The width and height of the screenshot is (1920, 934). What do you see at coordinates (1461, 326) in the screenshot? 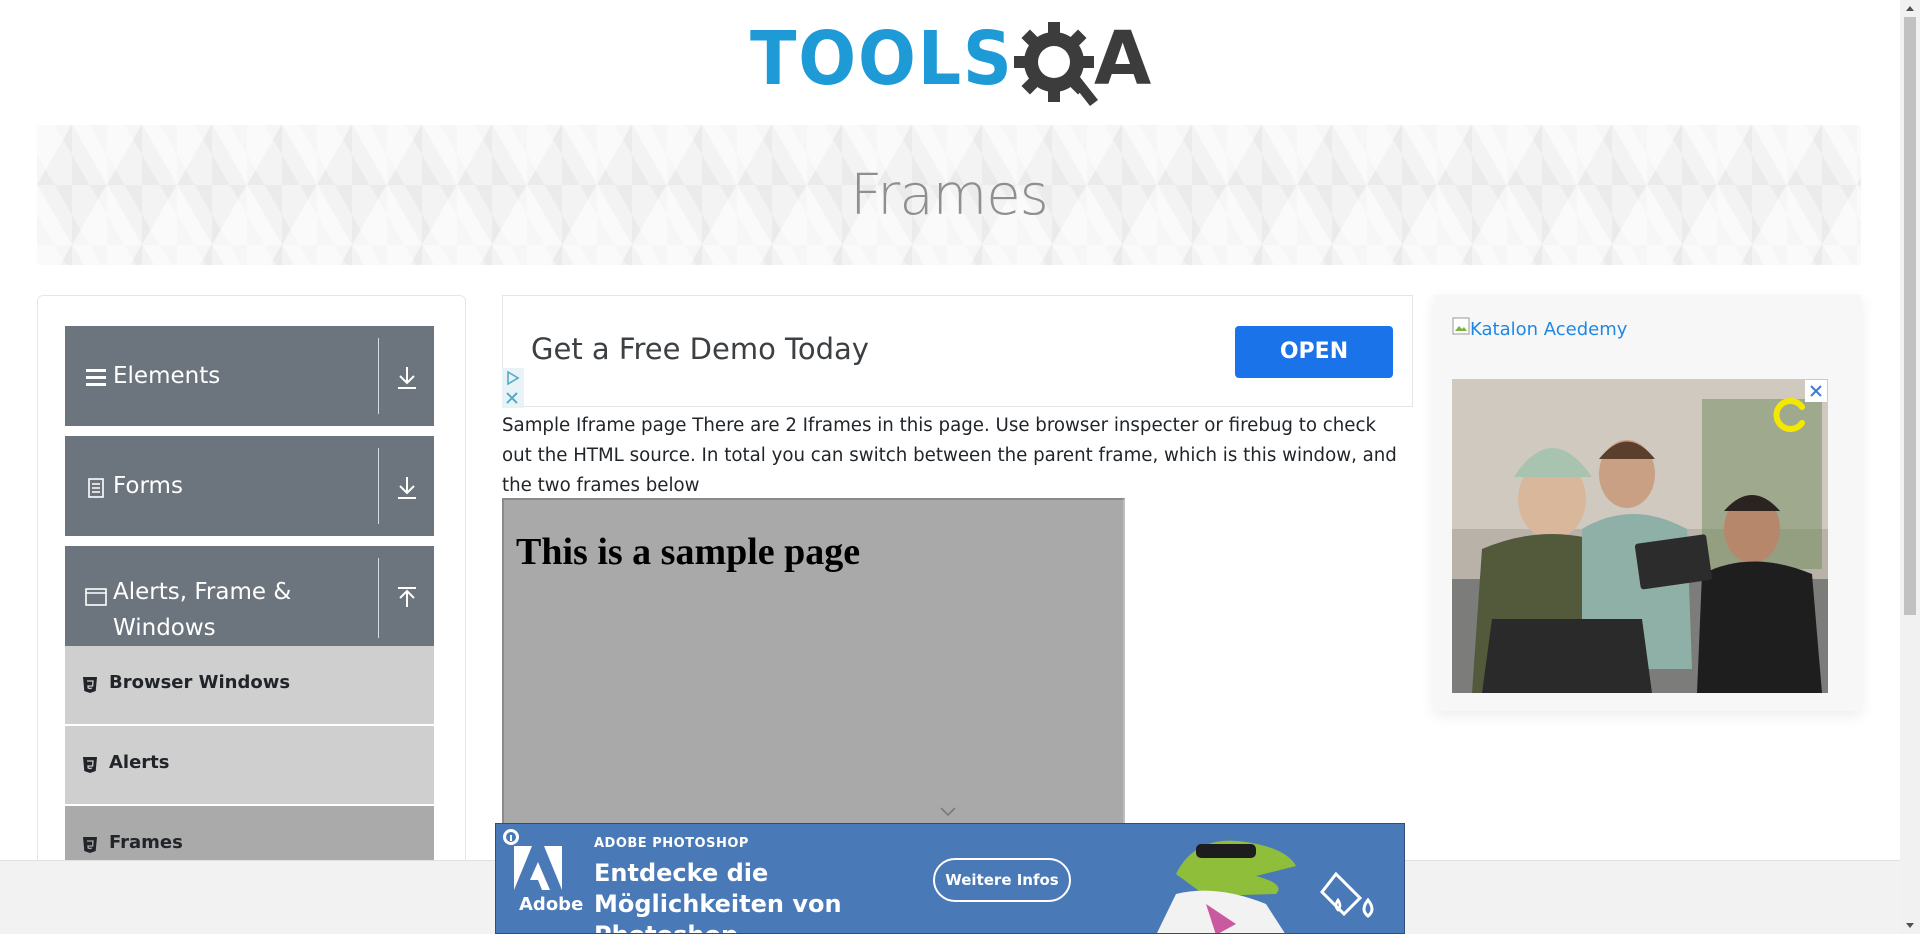
I see `broken-image-icon` at bounding box center [1461, 326].